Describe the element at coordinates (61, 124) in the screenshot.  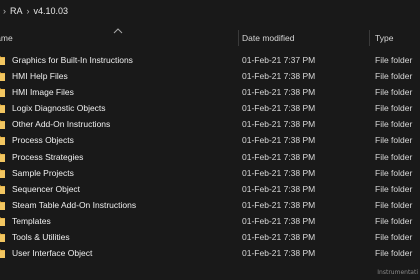
I see `file-name: Other Add-On Instructions` at that location.